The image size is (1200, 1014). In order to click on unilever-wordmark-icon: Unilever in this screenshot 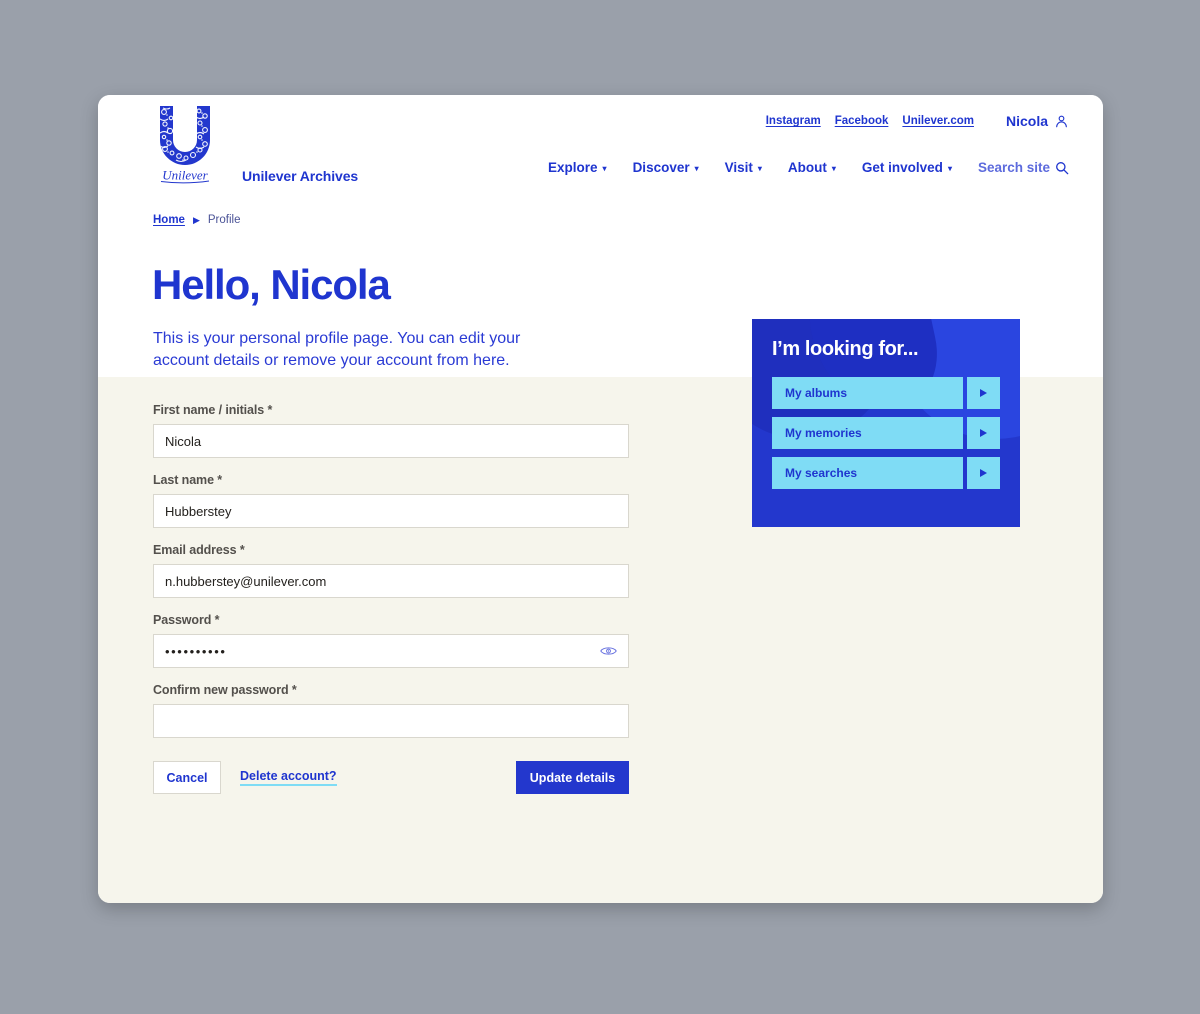, I will do `click(185, 176)`.